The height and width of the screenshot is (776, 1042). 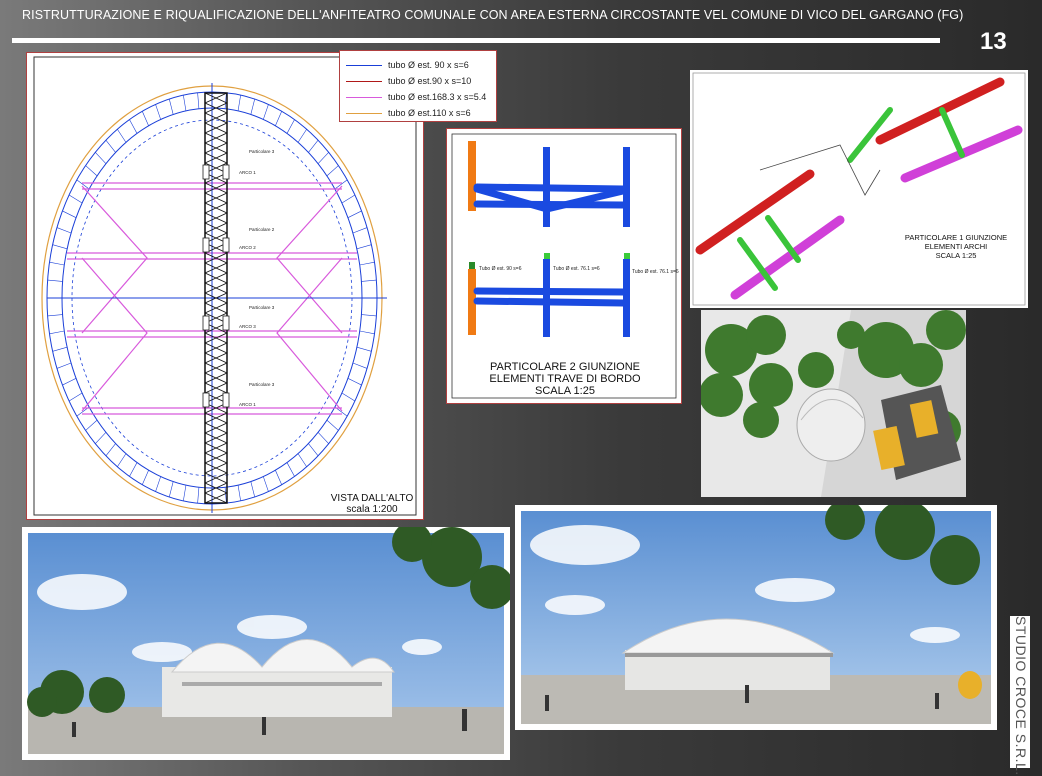 I want to click on plan-caption-scale: scala 1:200, so click(x=372, y=509).